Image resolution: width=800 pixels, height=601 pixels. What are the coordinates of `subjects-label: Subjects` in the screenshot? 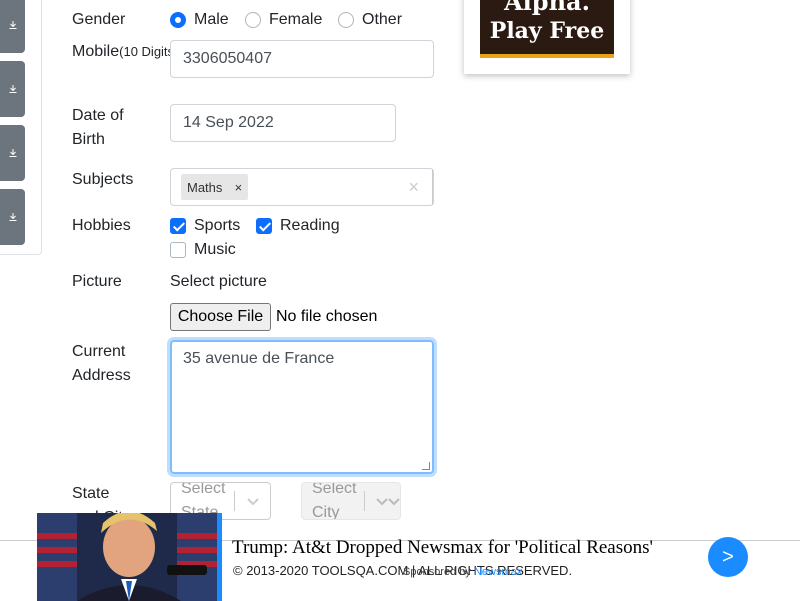 It's located at (103, 179).